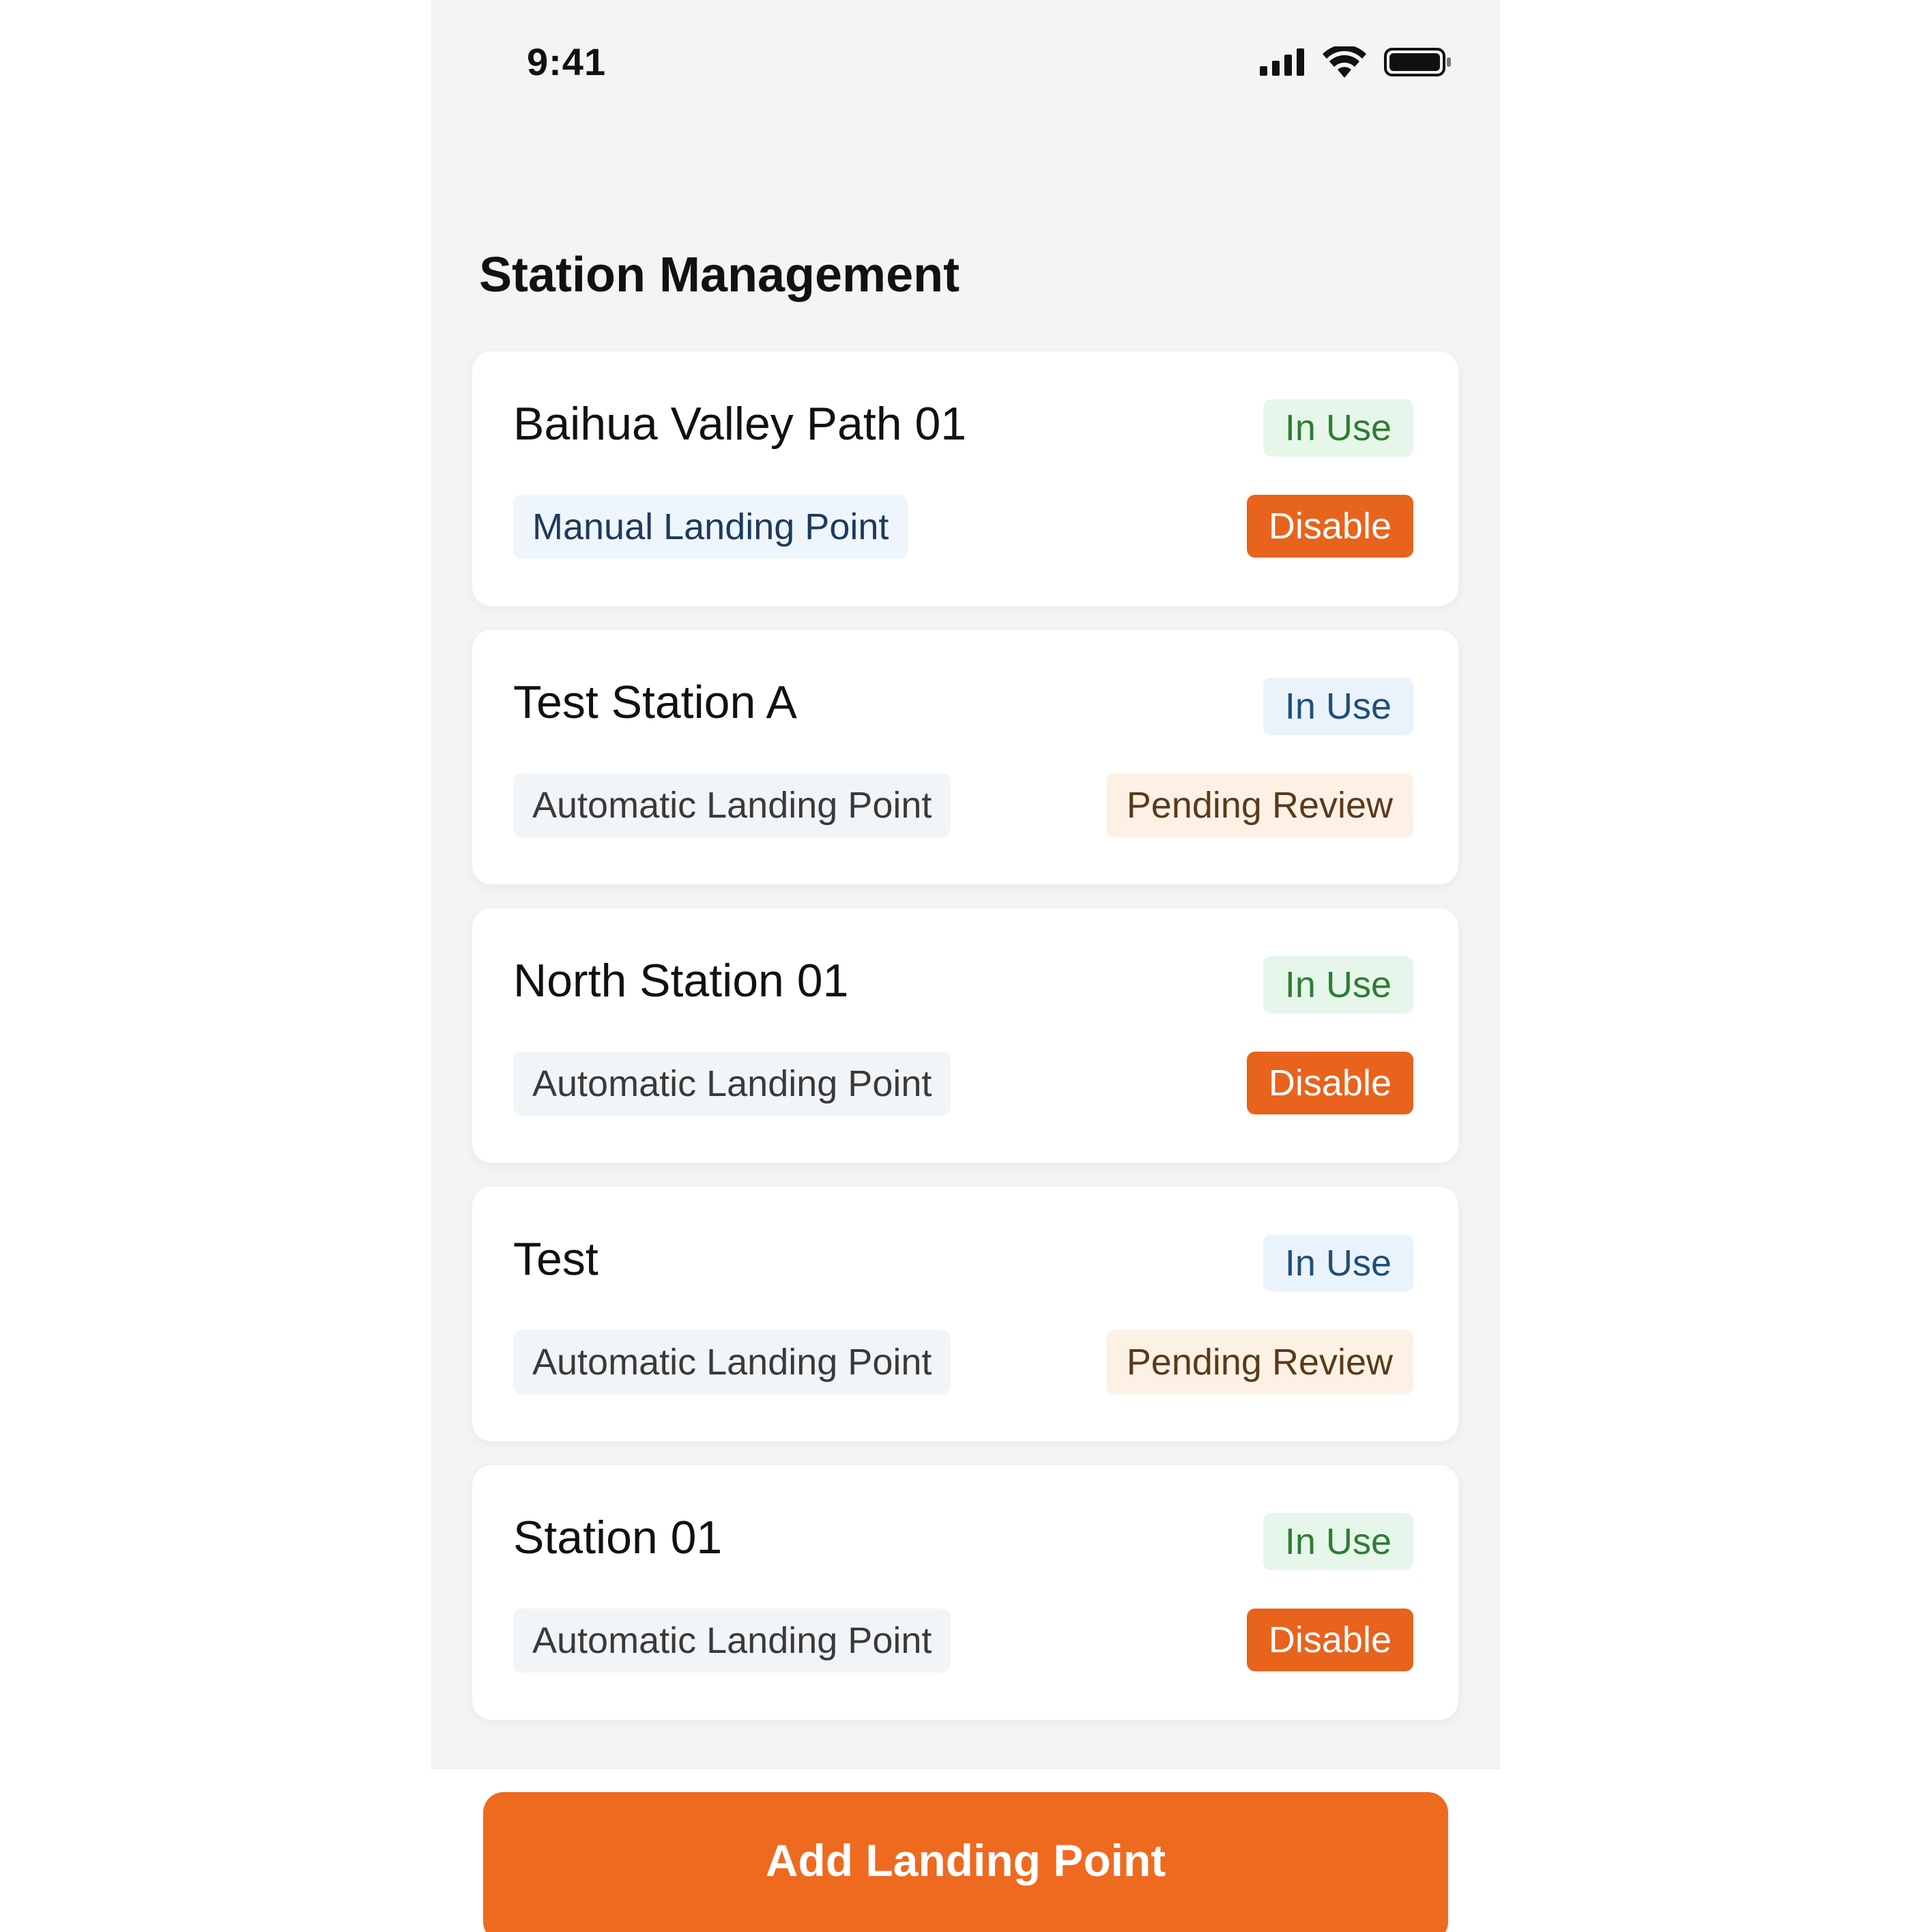 Image resolution: width=1932 pixels, height=1932 pixels. I want to click on station-name: North Station 01, so click(681, 981).